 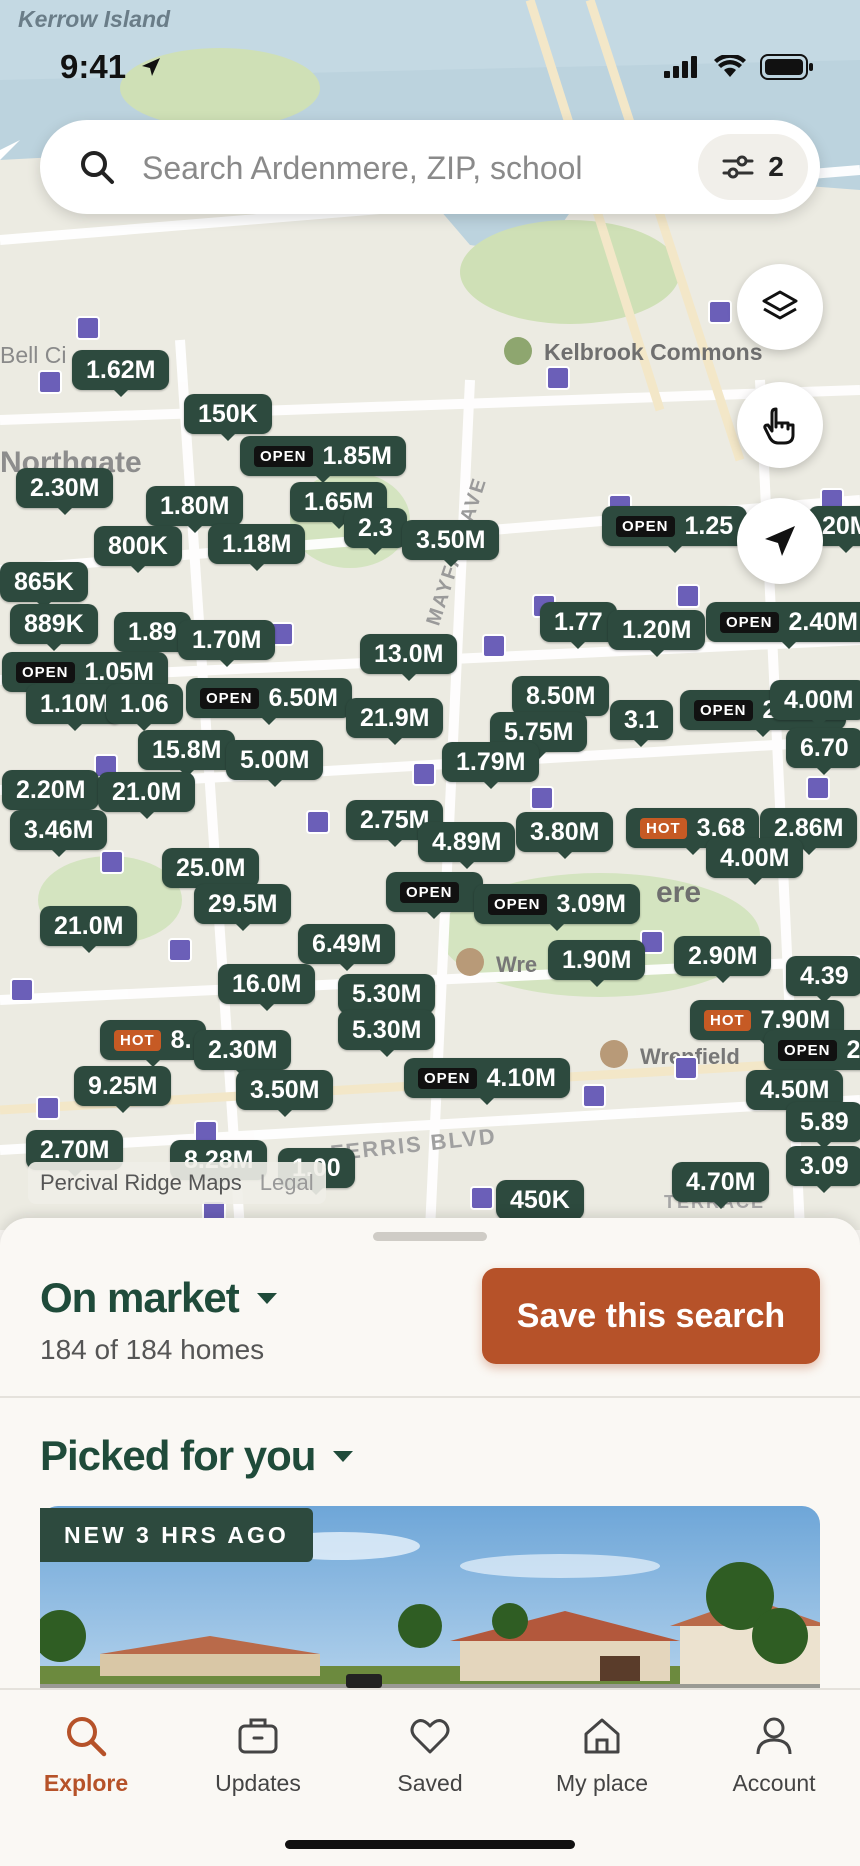 What do you see at coordinates (187, 753) in the screenshot?
I see `price-pin: 15.8M` at bounding box center [187, 753].